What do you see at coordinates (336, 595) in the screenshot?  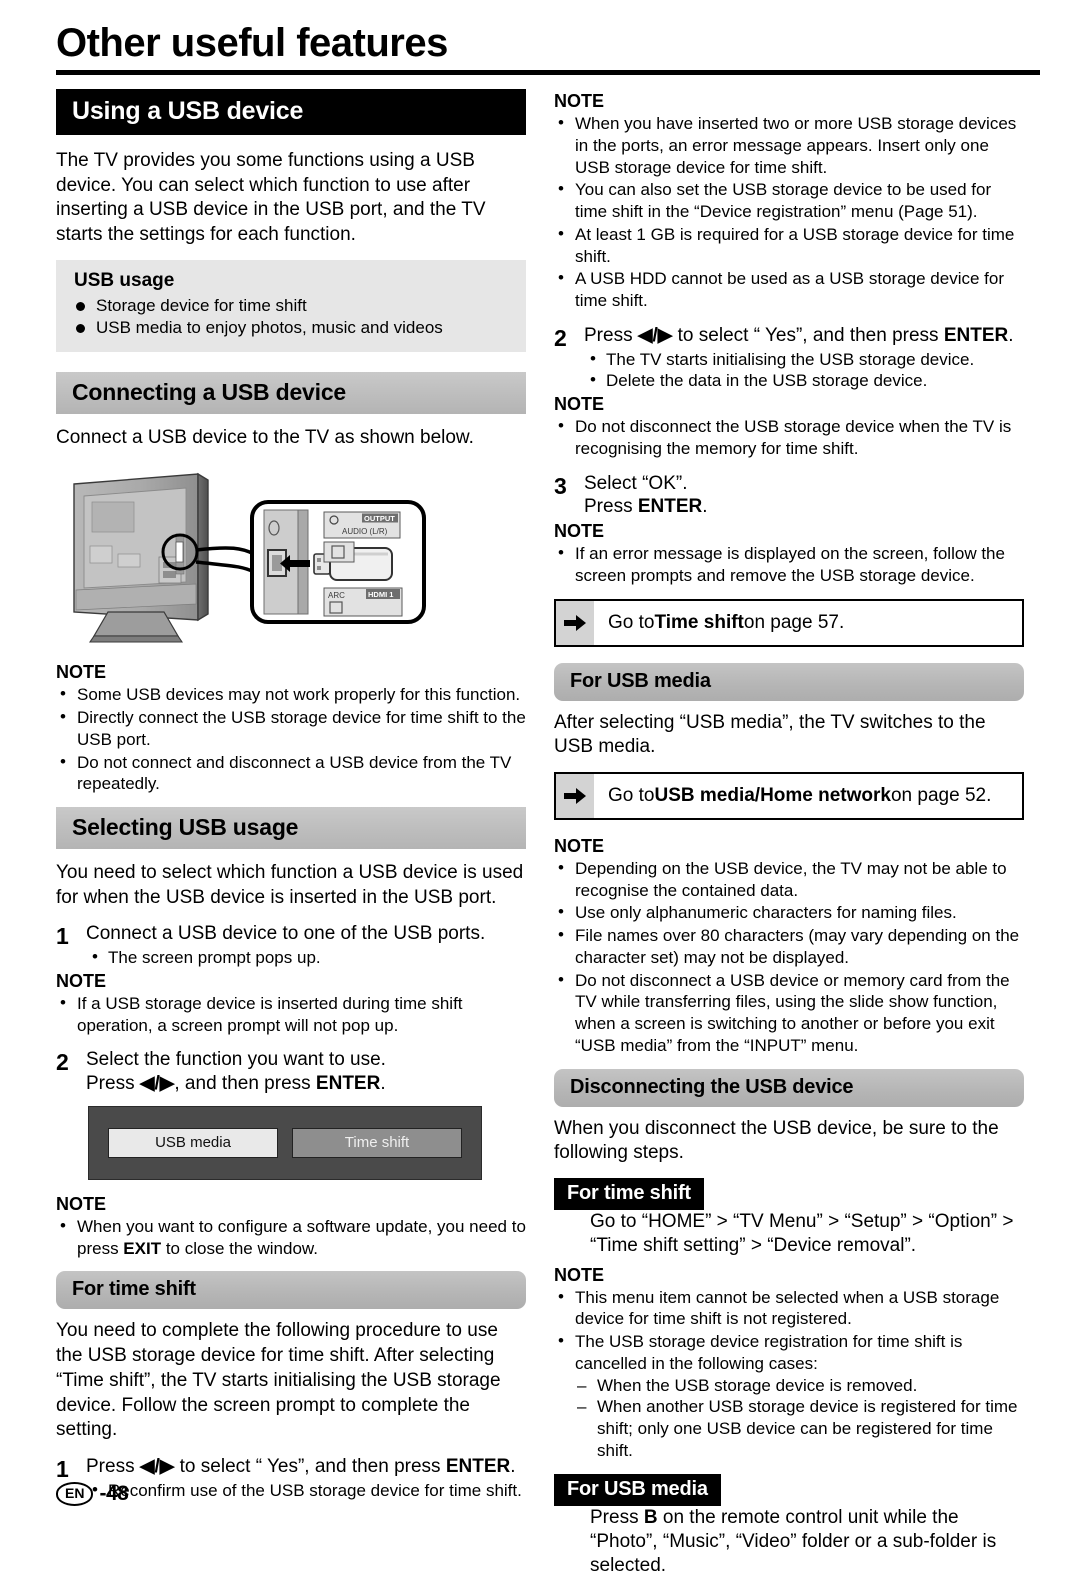 I see `port-label-arc: ARC` at bounding box center [336, 595].